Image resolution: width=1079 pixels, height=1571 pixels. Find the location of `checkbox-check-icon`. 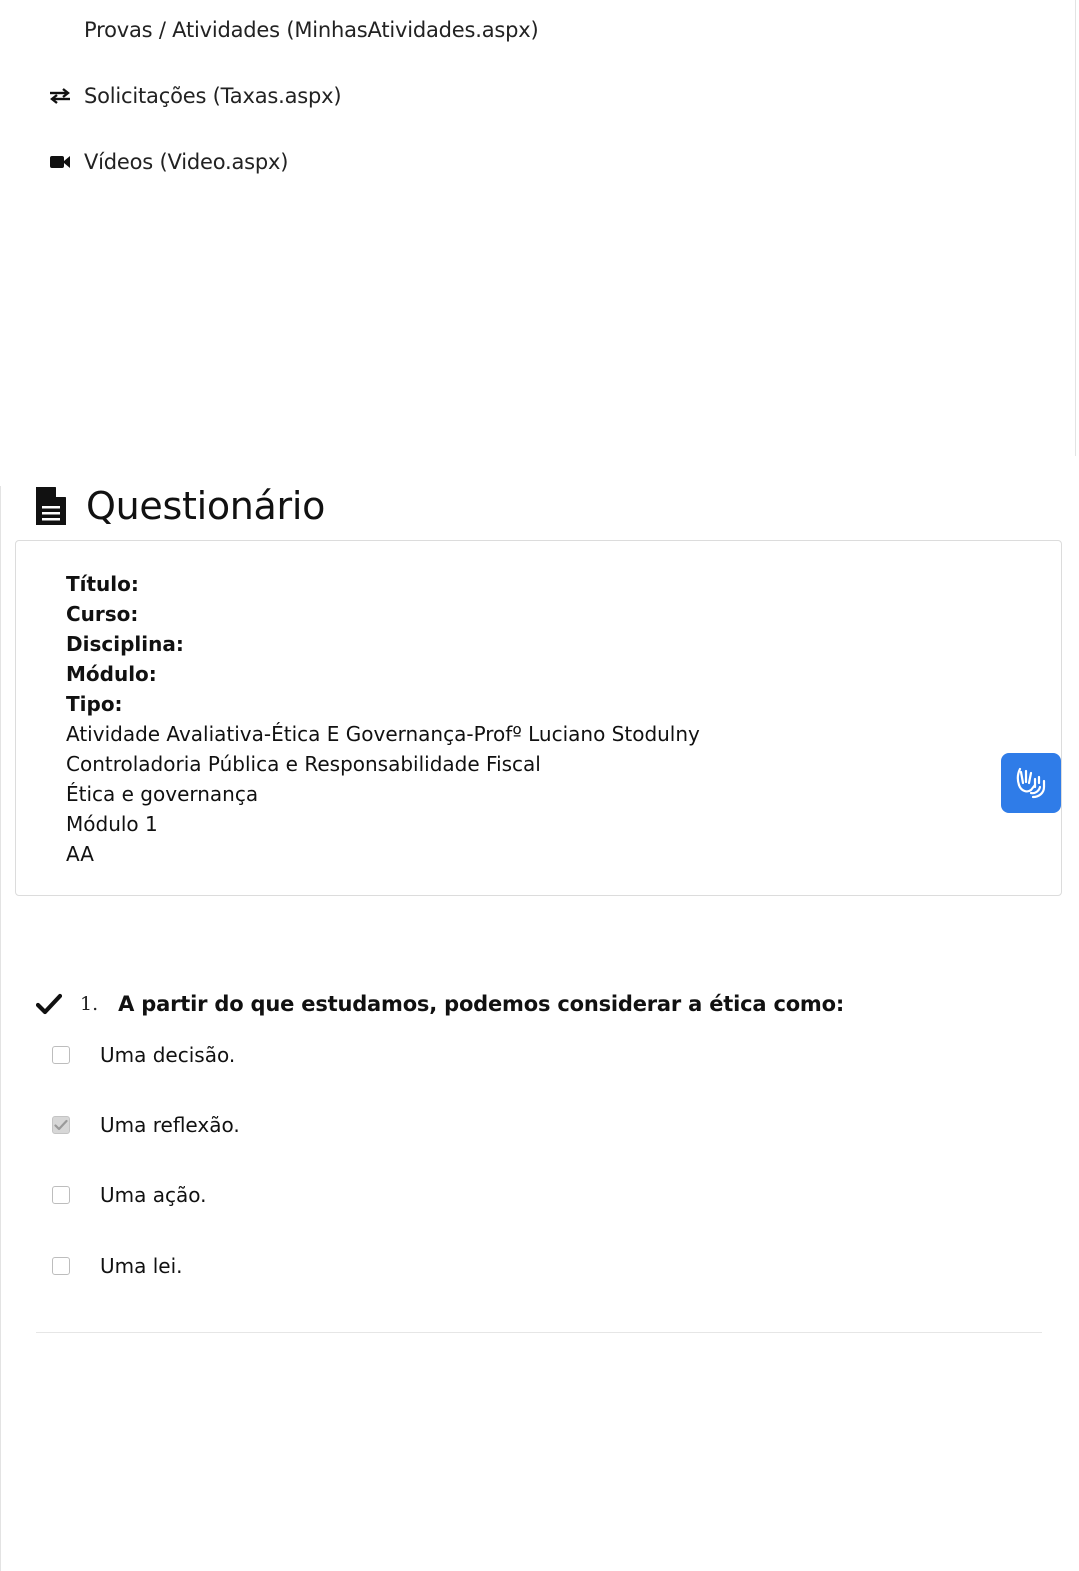

checkbox-check-icon is located at coordinates (61, 1125).